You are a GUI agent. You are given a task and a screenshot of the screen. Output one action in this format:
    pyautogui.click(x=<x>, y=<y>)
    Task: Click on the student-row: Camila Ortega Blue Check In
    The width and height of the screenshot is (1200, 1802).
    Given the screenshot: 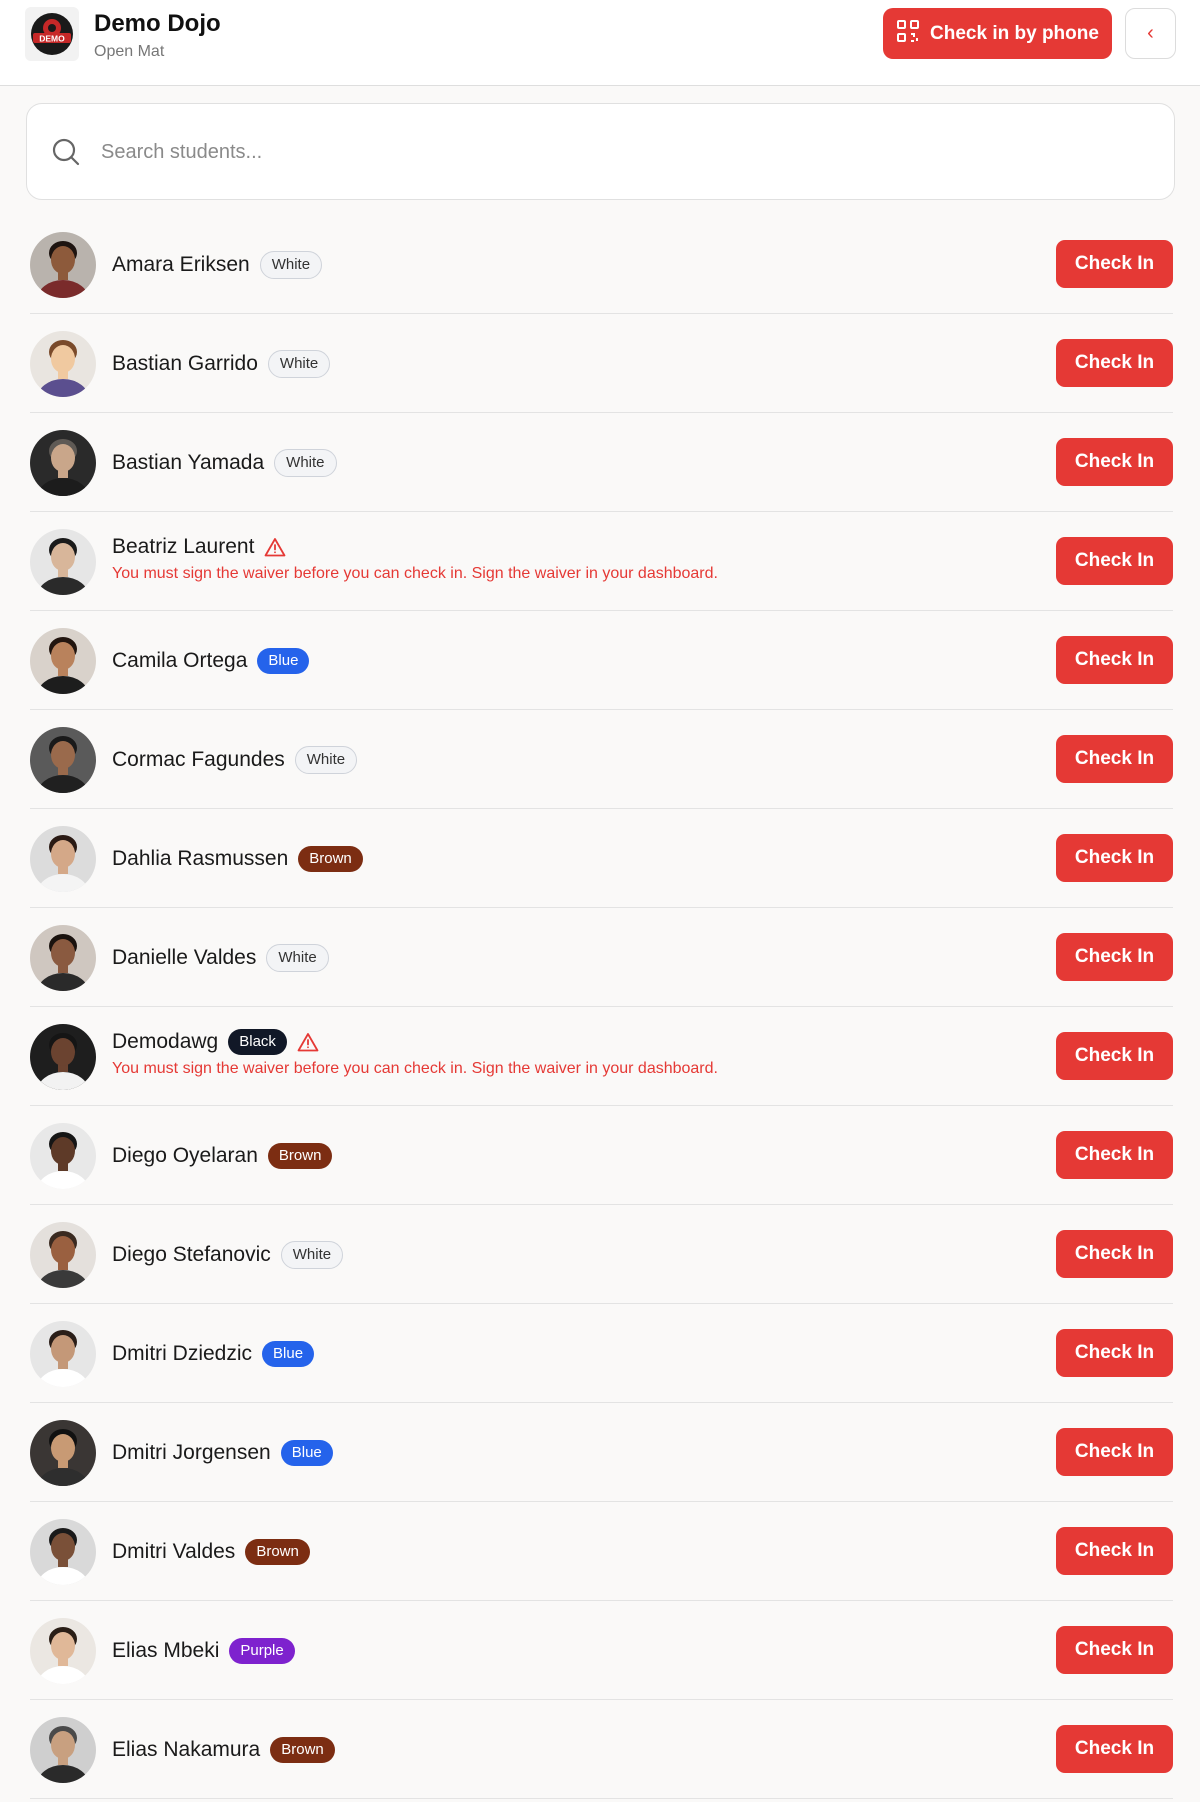 What is the action you would take?
    pyautogui.click(x=601, y=660)
    